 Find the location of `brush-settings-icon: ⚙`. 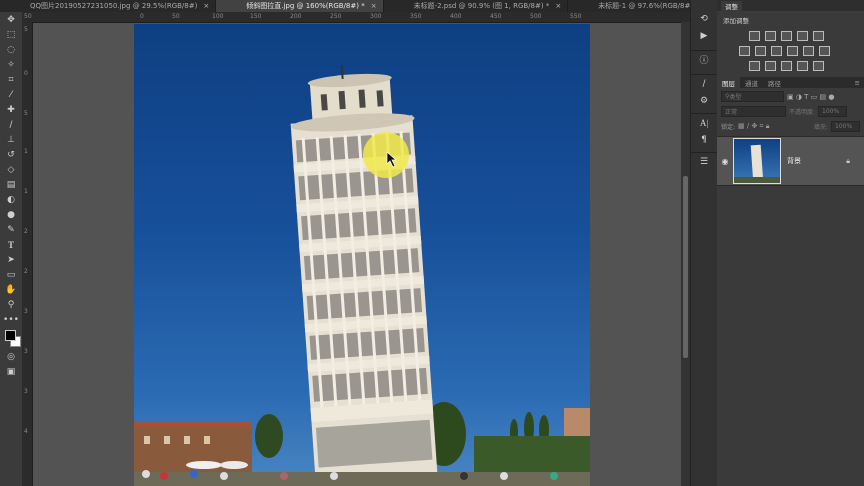

brush-settings-icon: ⚙ is located at coordinates (704, 100).